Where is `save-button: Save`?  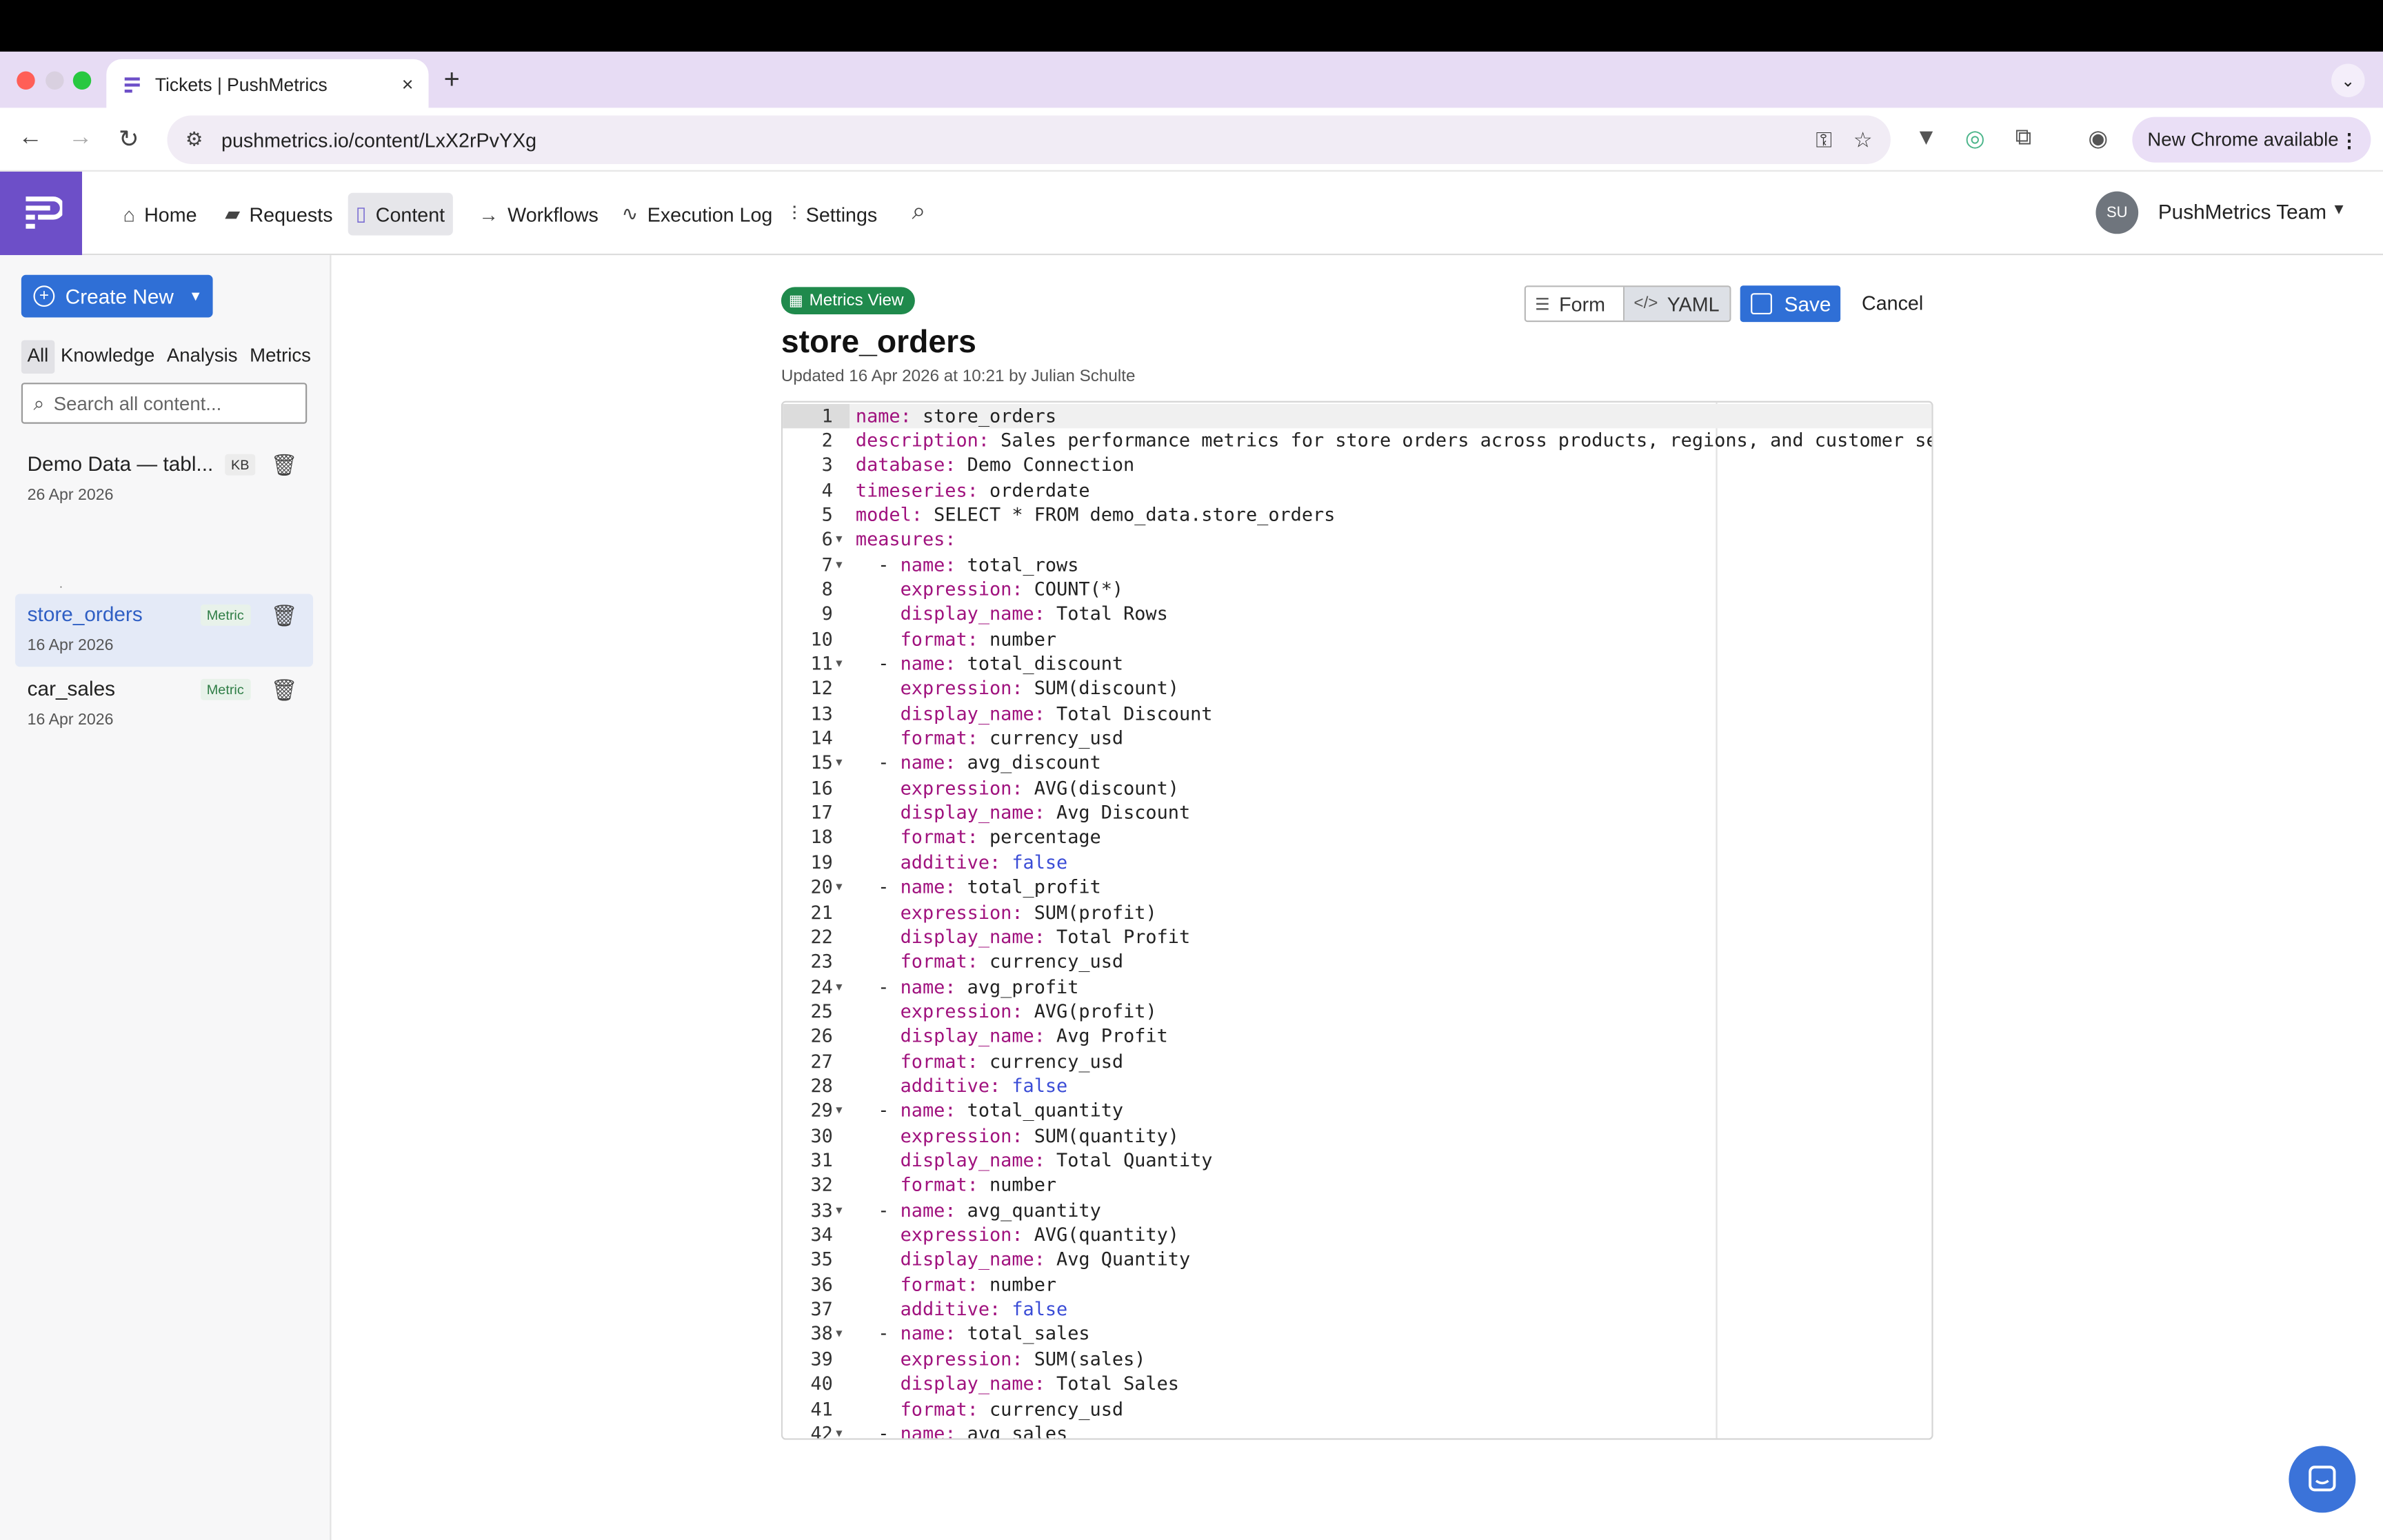 save-button: Save is located at coordinates (1790, 304).